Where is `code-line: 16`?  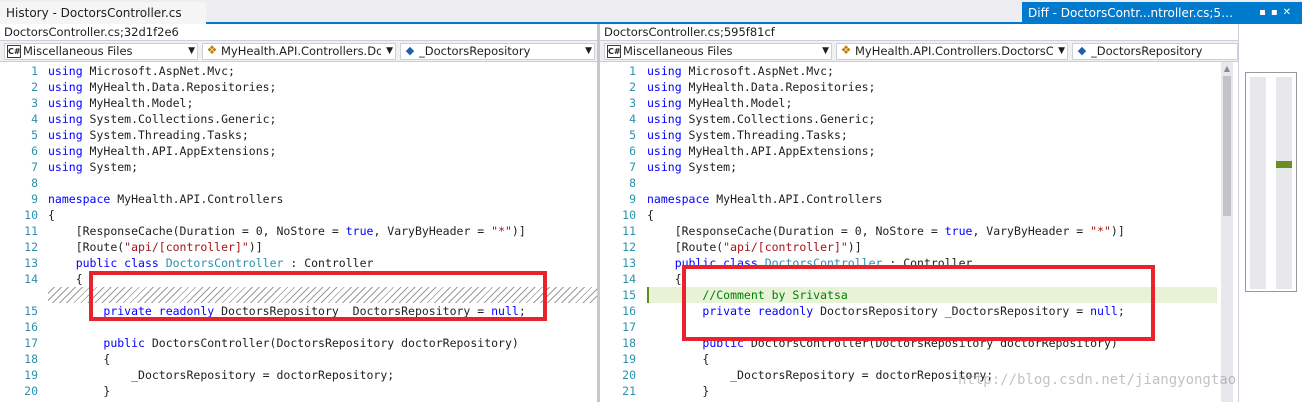 code-line: 16 is located at coordinates (298, 327).